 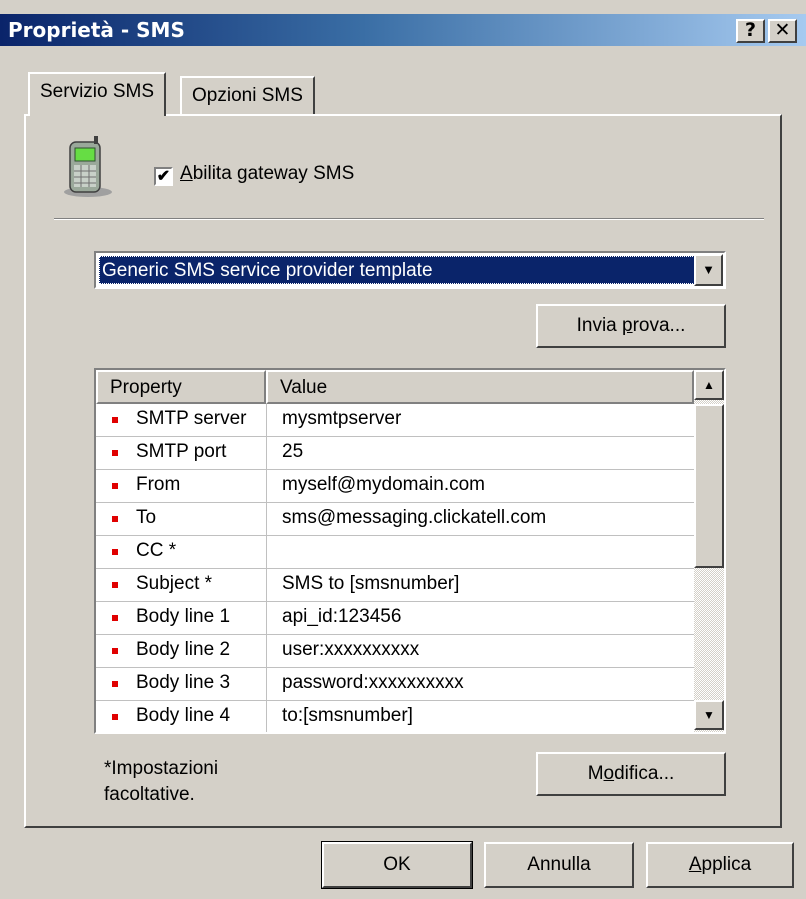 I want to click on property-cell: Body line 2, so click(x=183, y=649).